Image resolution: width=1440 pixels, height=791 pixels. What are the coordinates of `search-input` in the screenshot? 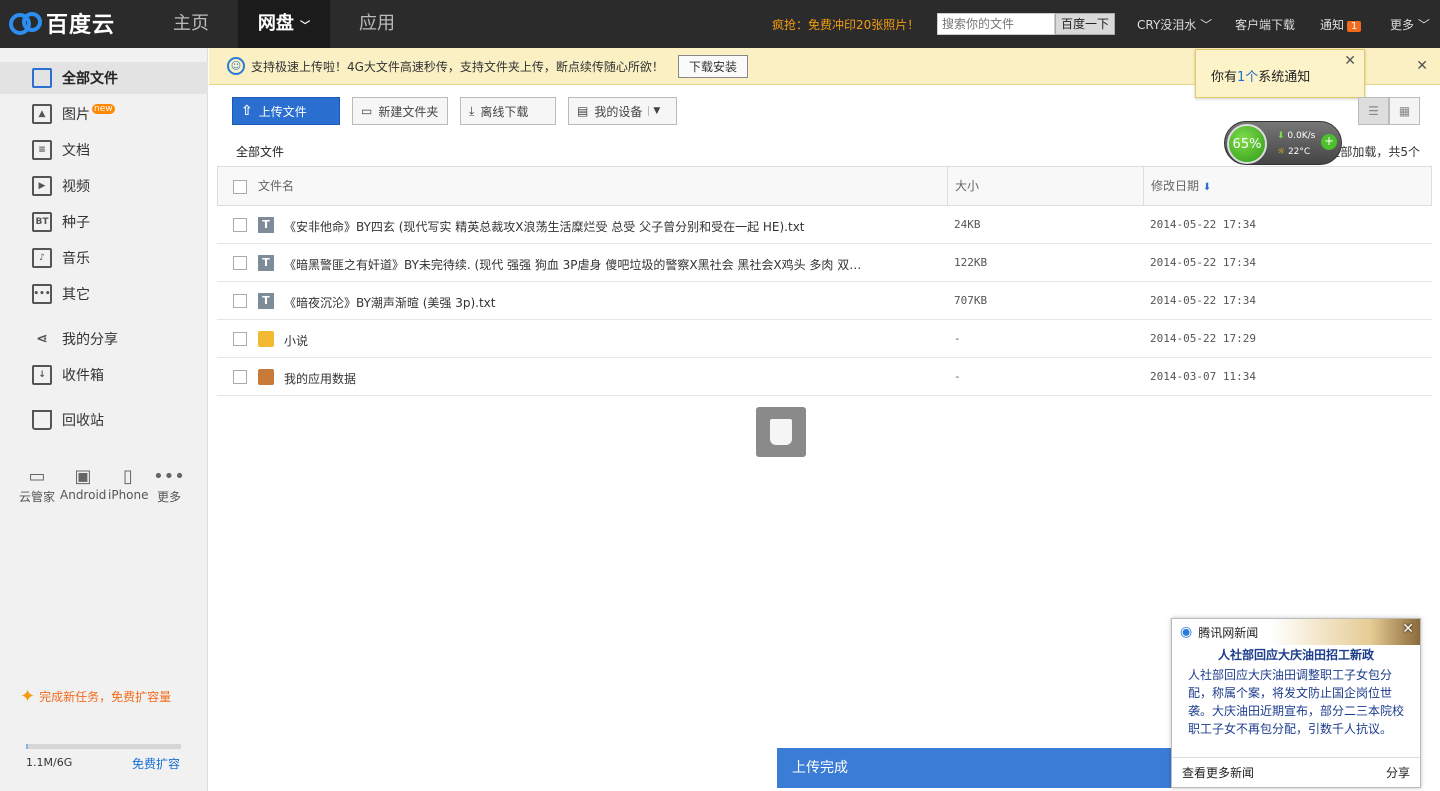 It's located at (996, 24).